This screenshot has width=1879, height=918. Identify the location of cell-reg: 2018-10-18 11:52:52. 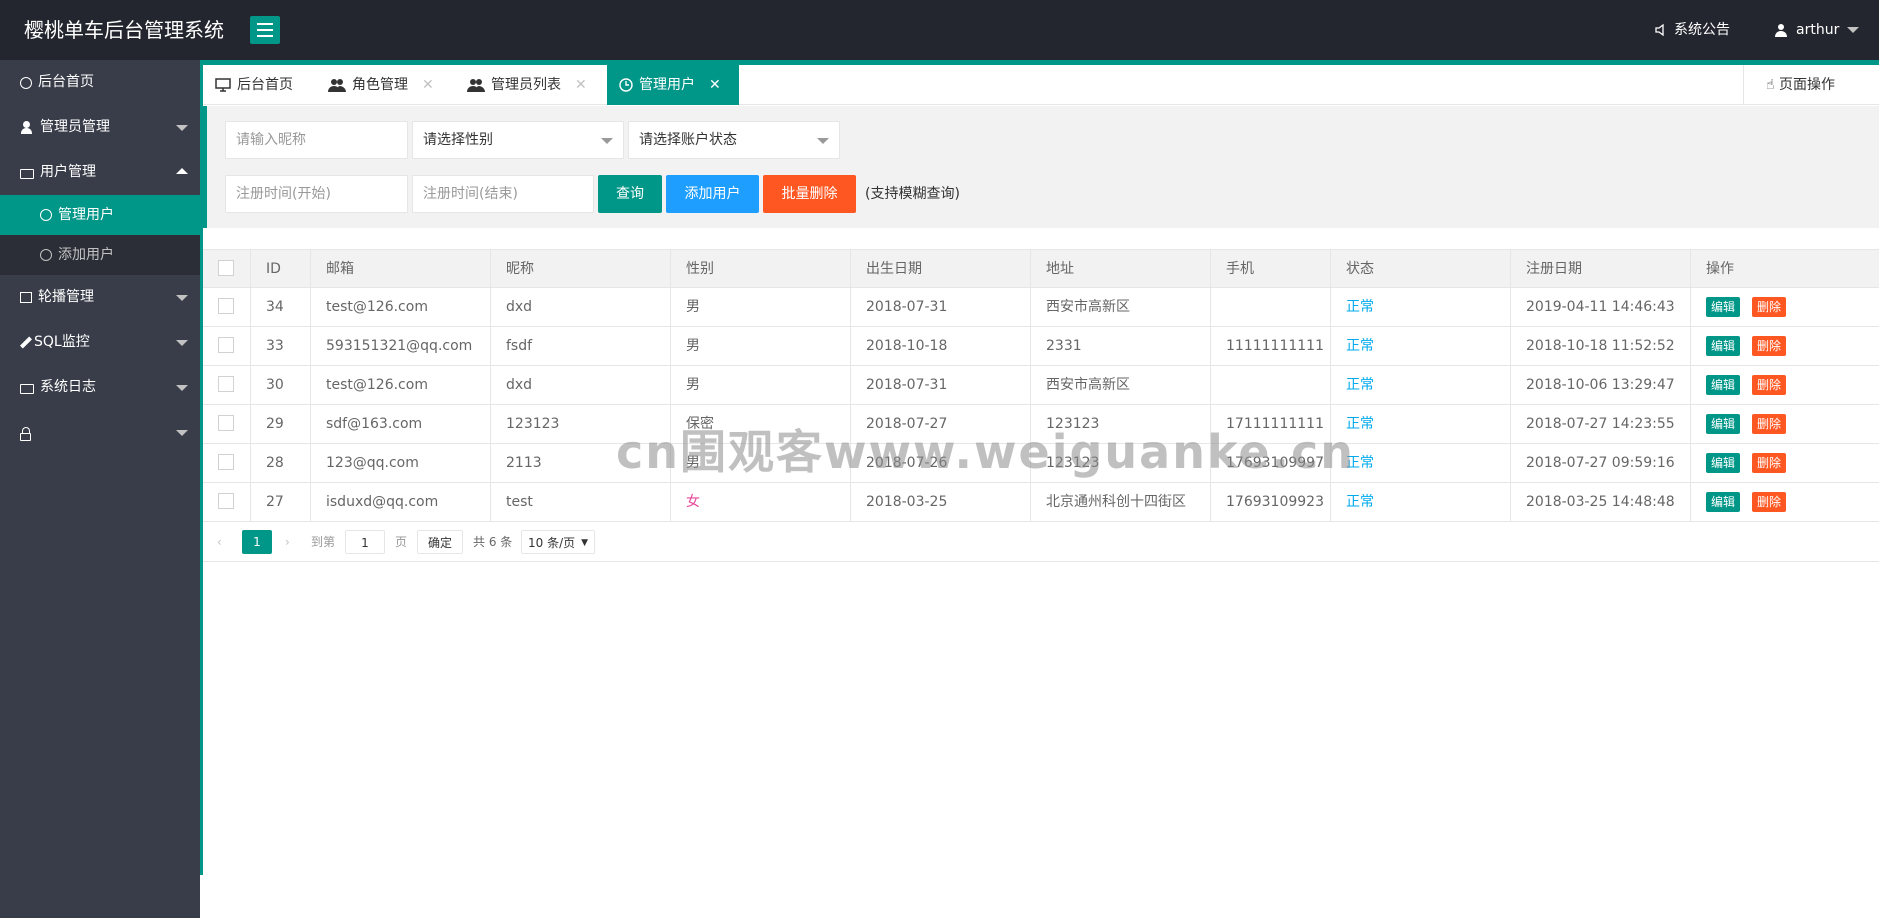
(1600, 346).